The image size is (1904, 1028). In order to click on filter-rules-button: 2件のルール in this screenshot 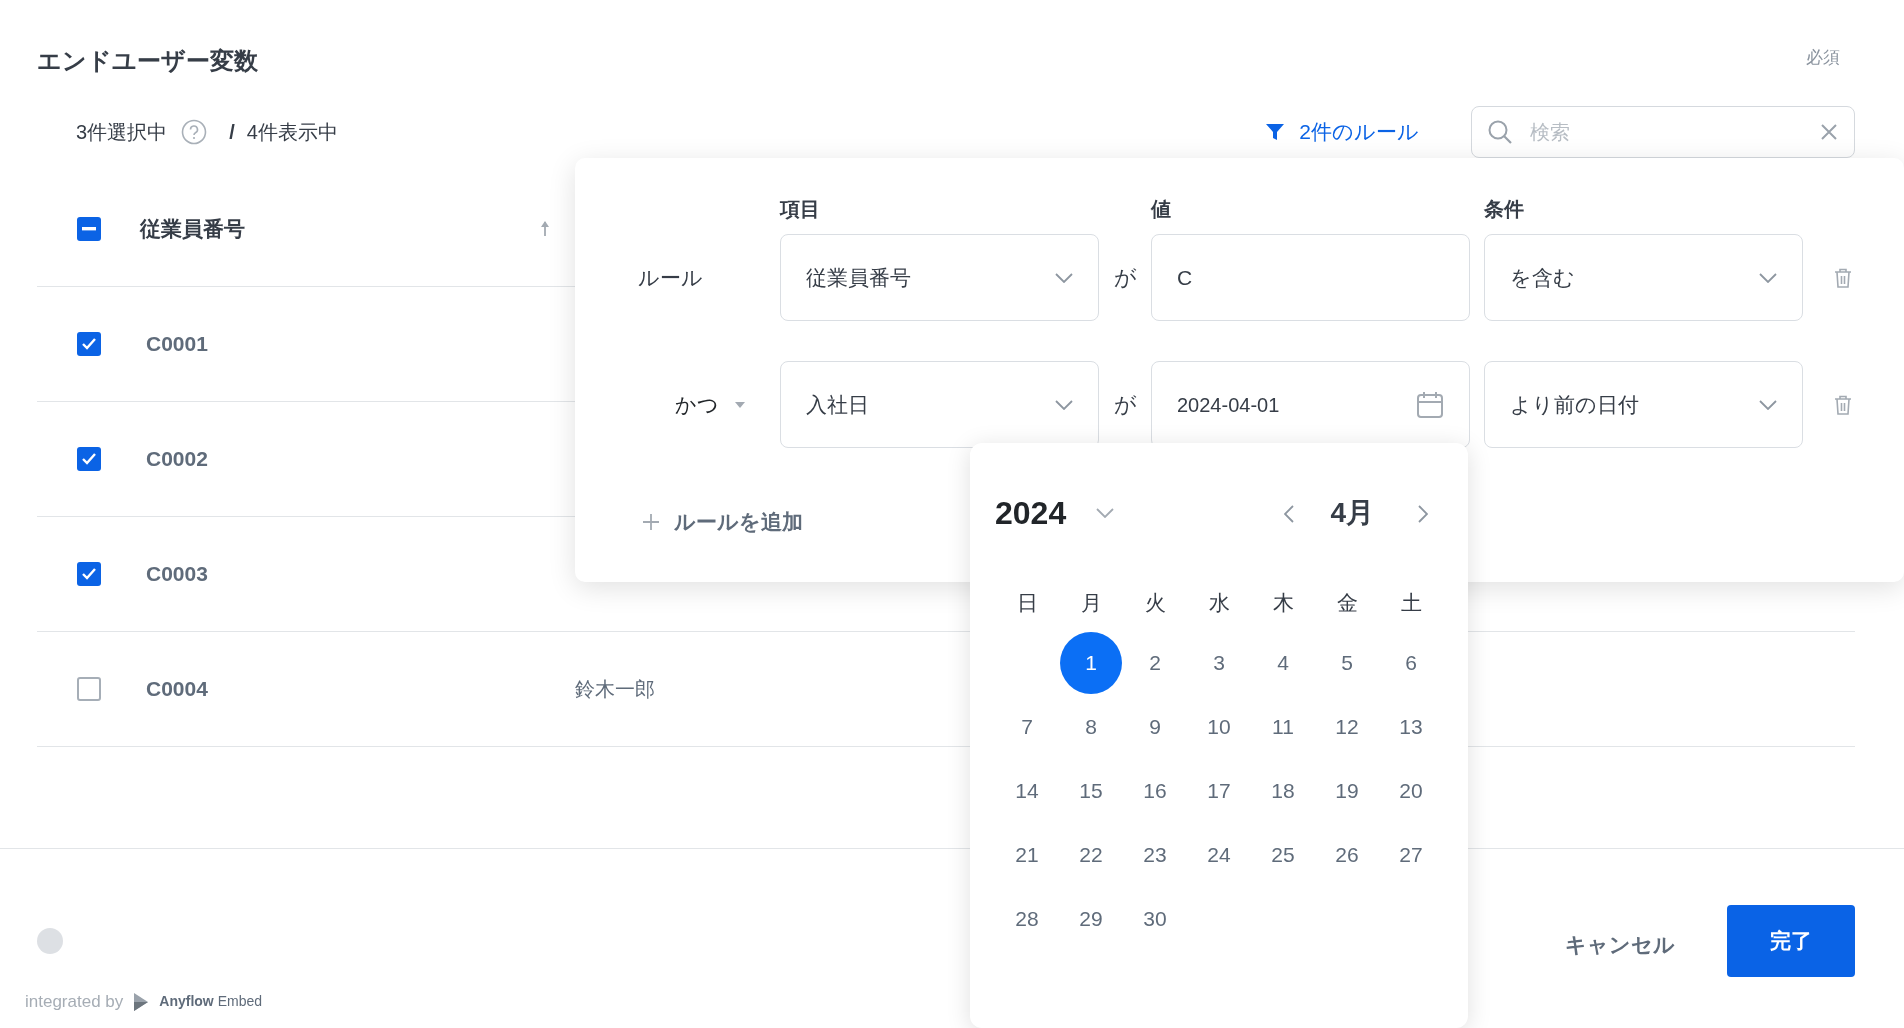, I will do `click(1342, 132)`.